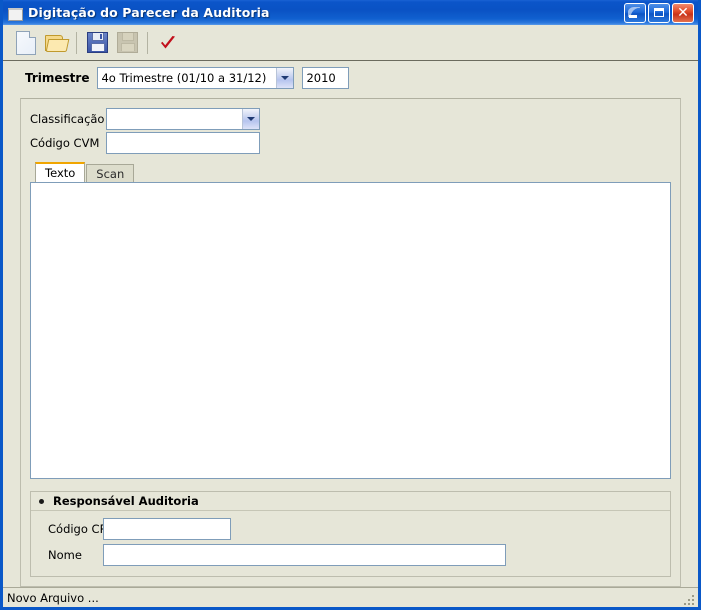  I want to click on tab-texto: Texto, so click(60, 172).